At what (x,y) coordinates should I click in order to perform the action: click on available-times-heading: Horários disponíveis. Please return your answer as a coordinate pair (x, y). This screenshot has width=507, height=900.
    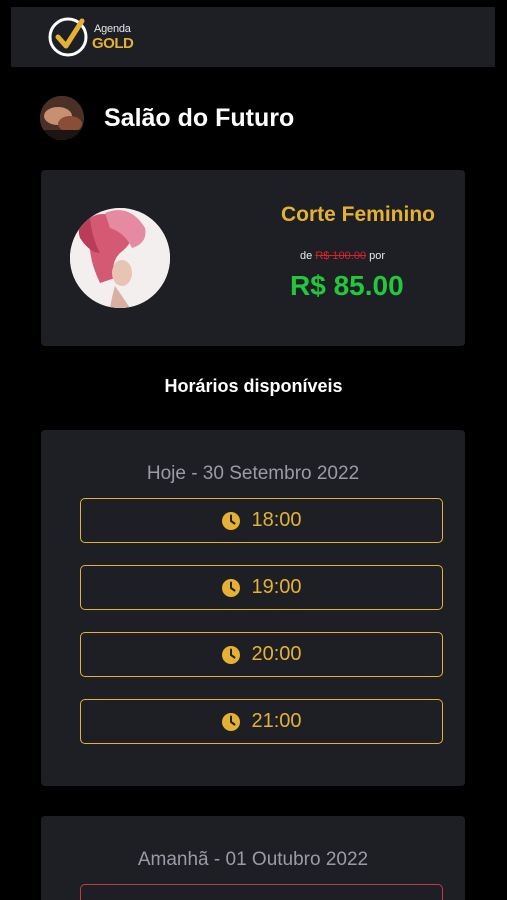
    Looking at the image, I should click on (253, 386).